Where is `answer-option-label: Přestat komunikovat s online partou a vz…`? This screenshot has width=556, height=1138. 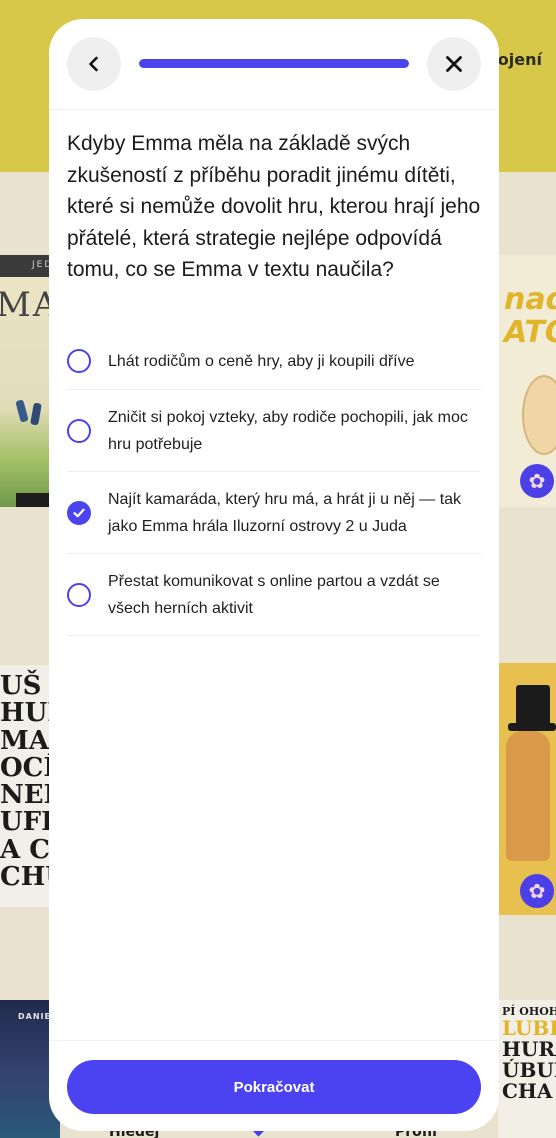 answer-option-label: Přestat komunikovat s online partou a vz… is located at coordinates (274, 594).